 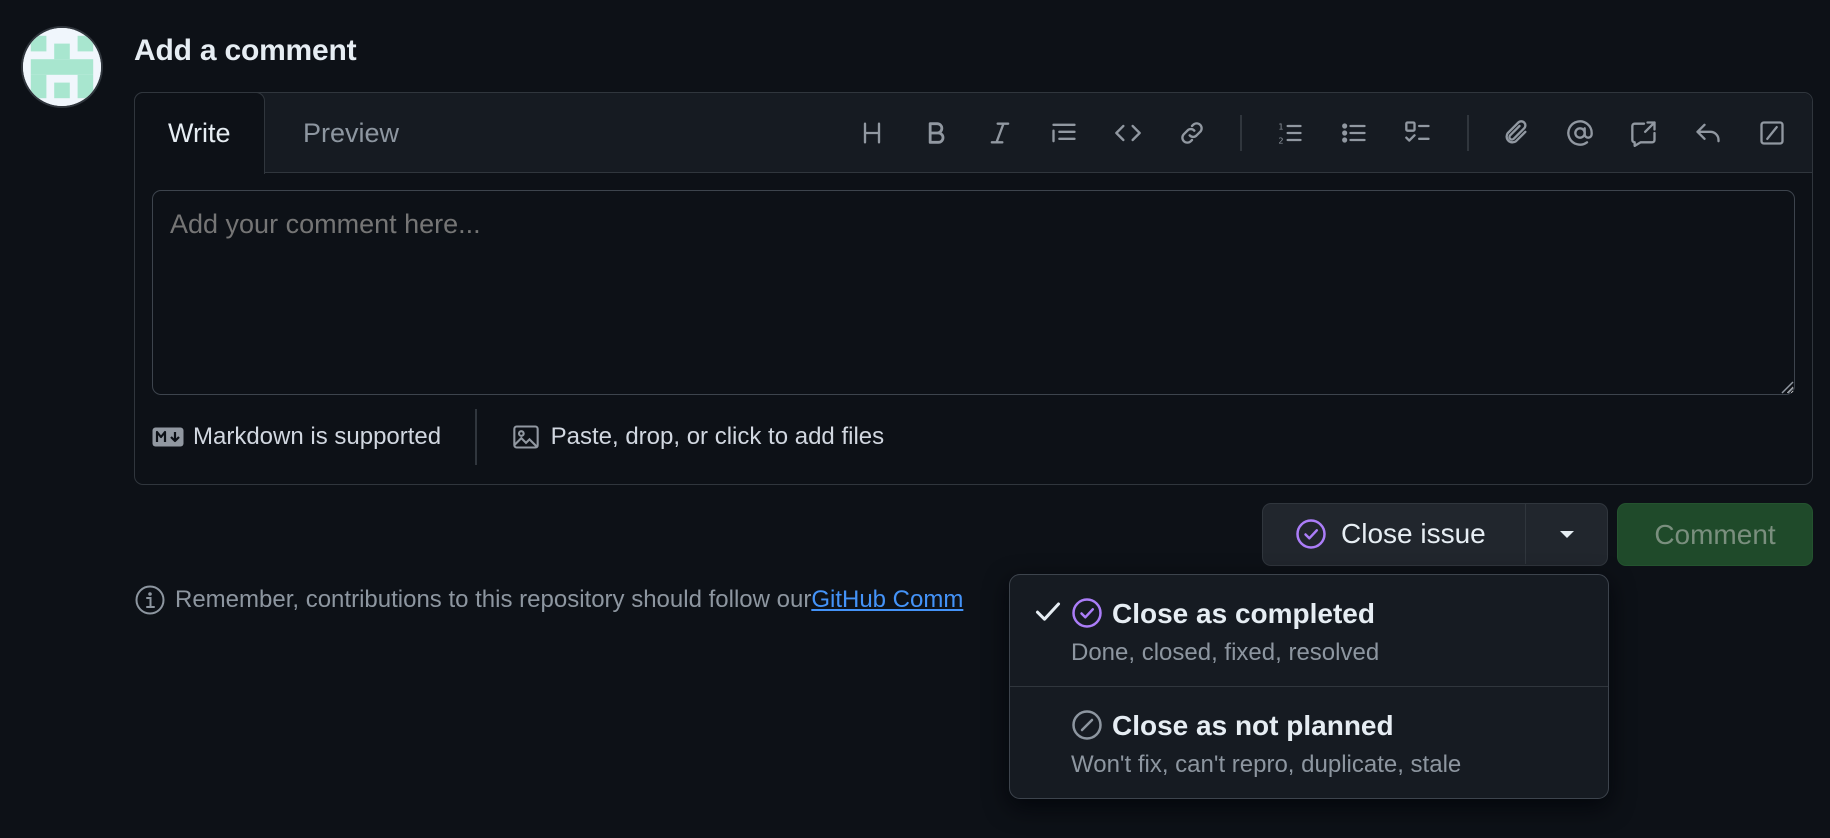 What do you see at coordinates (1128, 133) in the screenshot?
I see `code-icon` at bounding box center [1128, 133].